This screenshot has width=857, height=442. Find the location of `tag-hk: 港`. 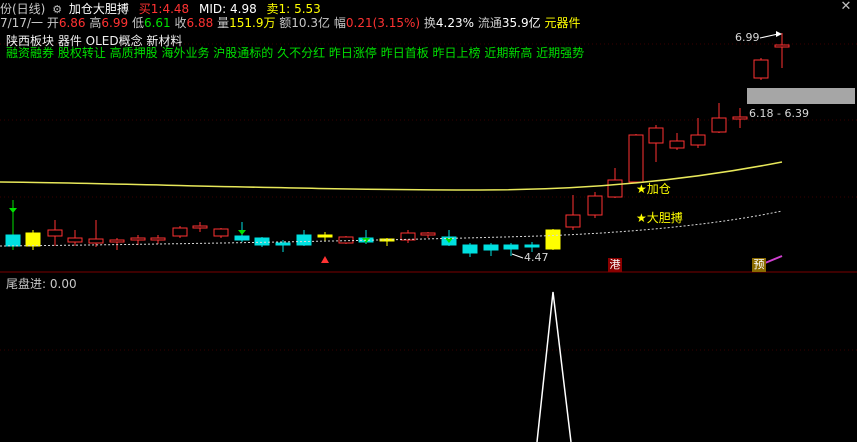

tag-hk: 港 is located at coordinates (615, 265).